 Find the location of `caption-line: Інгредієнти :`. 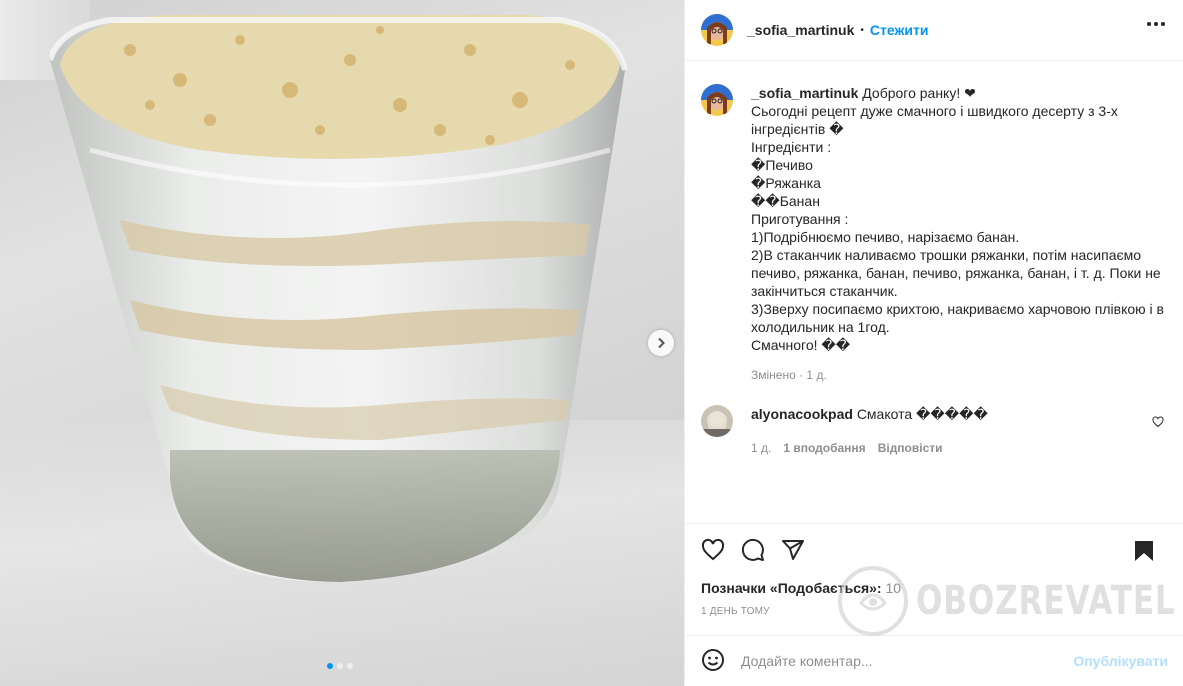

caption-line: Інгредієнти : is located at coordinates (791, 147).